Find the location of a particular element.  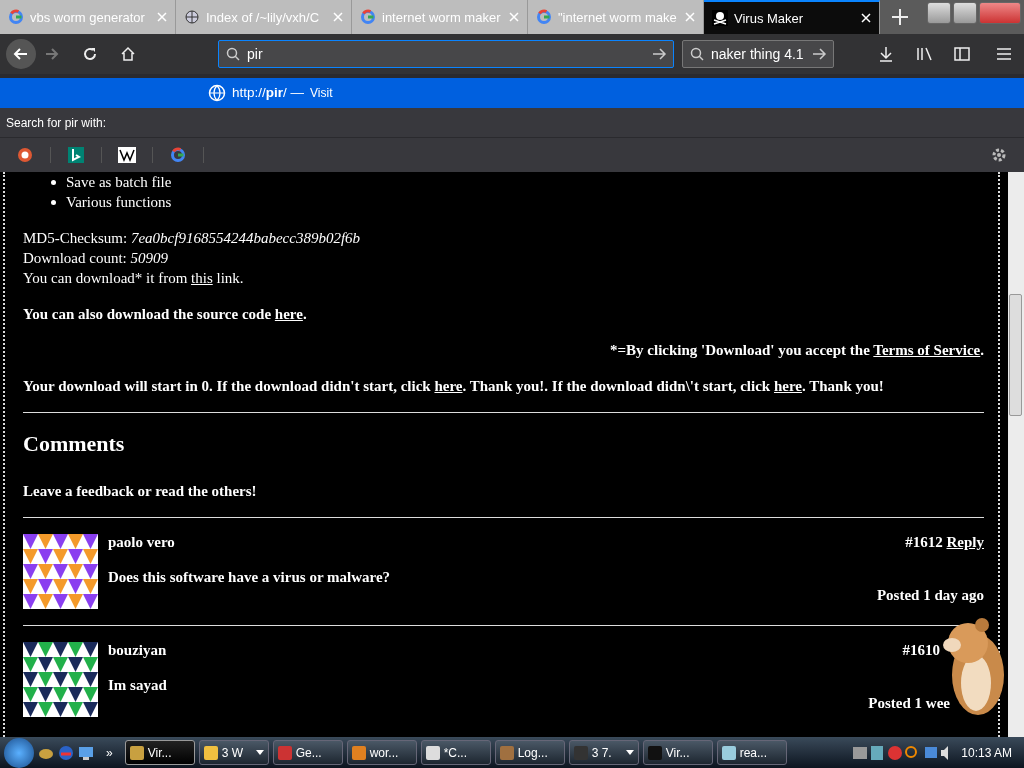

comment-date: Posted 1 day ago is located at coordinates (930, 595).